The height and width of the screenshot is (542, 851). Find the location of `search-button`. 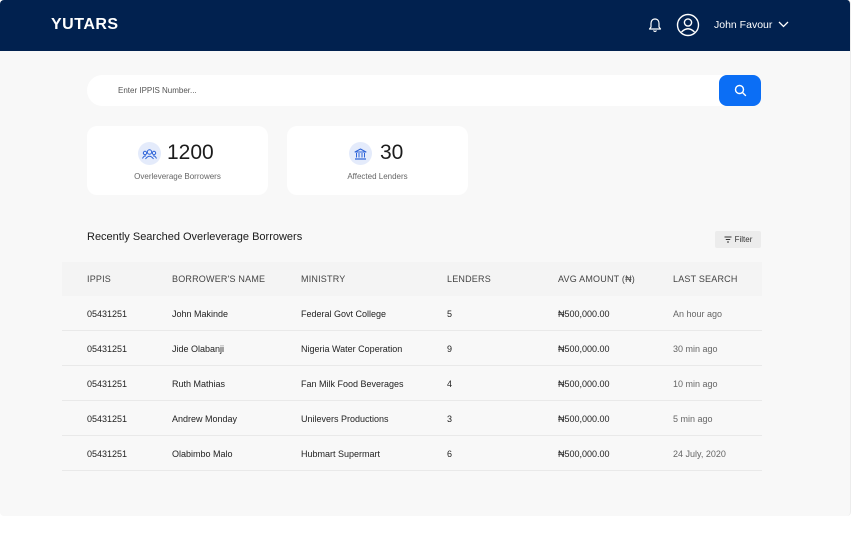

search-button is located at coordinates (740, 90).